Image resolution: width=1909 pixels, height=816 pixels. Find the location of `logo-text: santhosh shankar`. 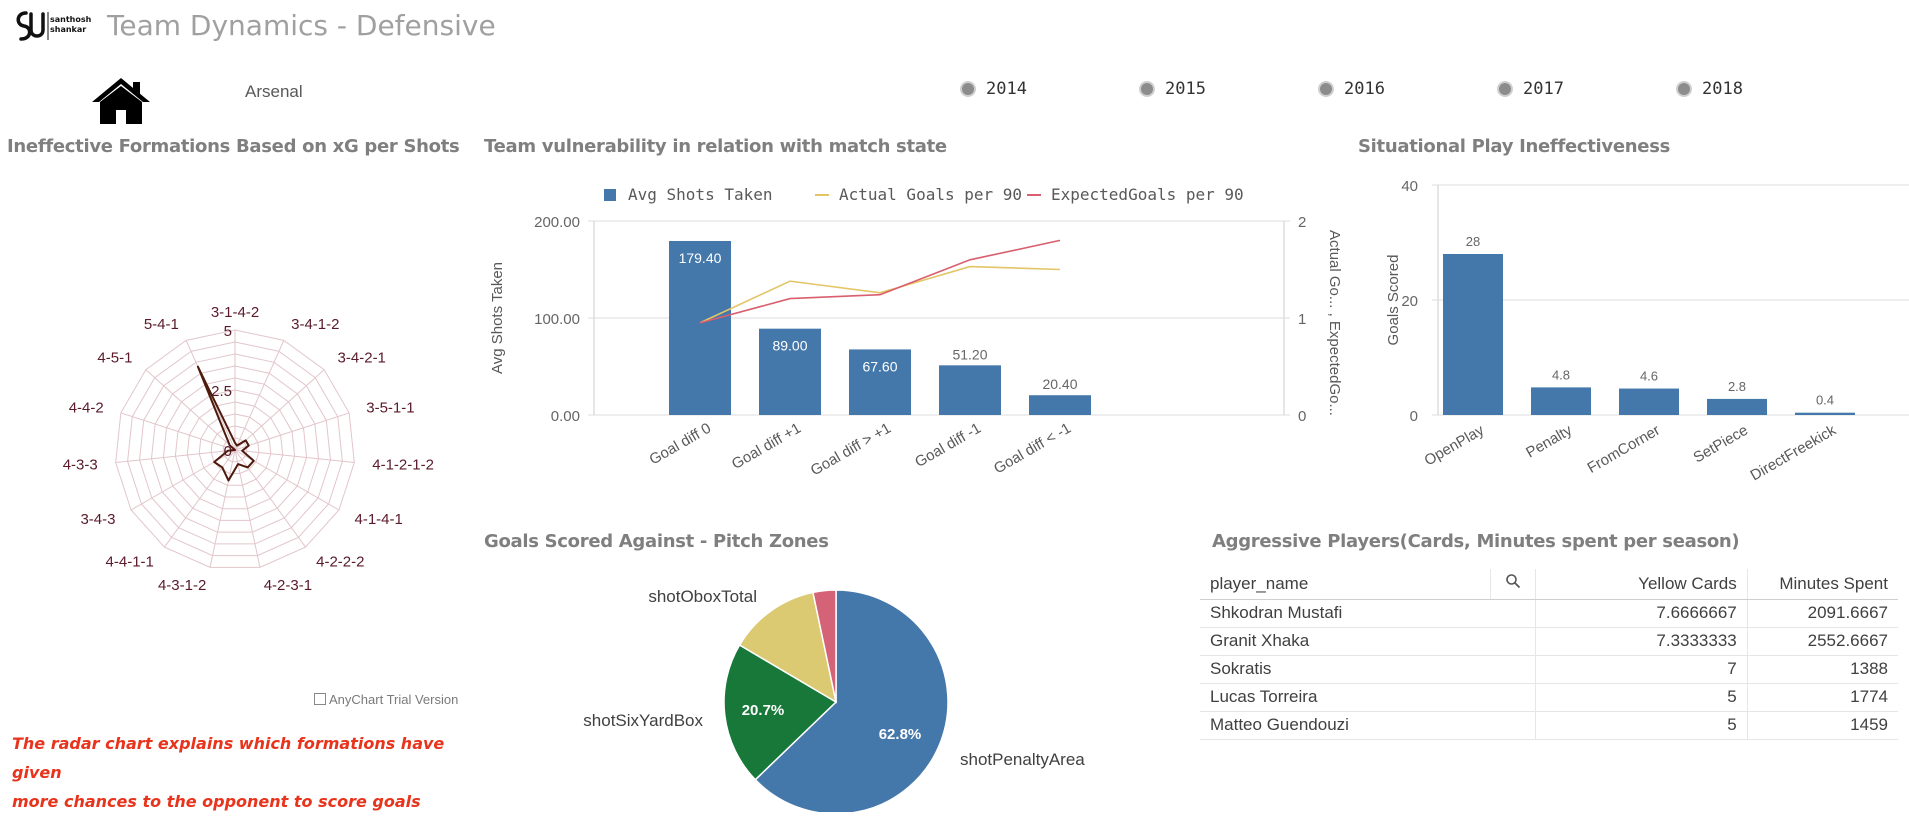

logo-text: santhosh shankar is located at coordinates (71, 24).